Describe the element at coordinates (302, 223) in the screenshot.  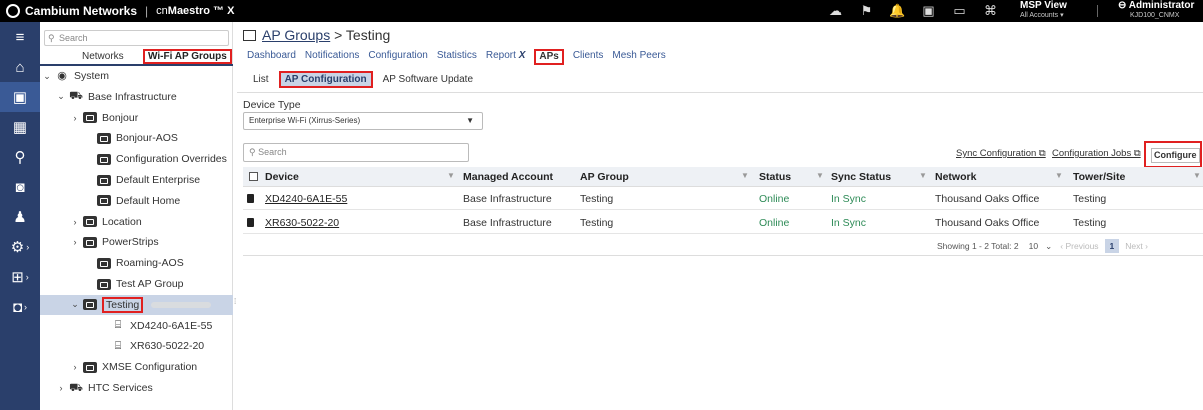
I see `cell-device: XR630-5022-20` at that location.